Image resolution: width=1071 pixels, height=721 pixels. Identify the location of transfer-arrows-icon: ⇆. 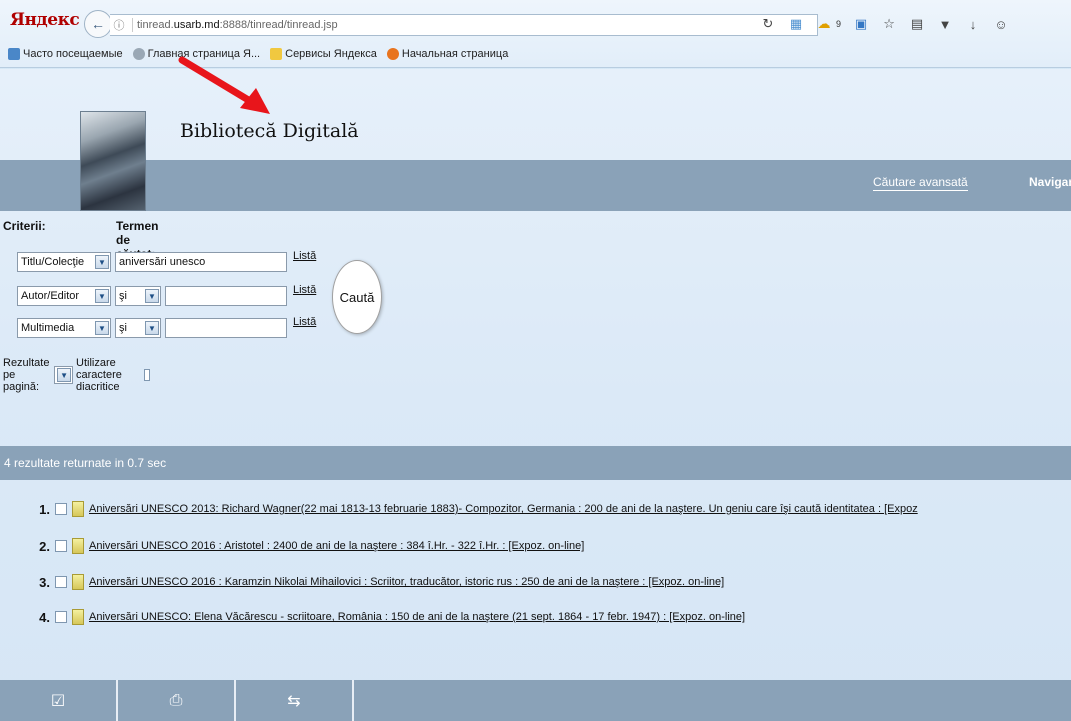
(294, 701).